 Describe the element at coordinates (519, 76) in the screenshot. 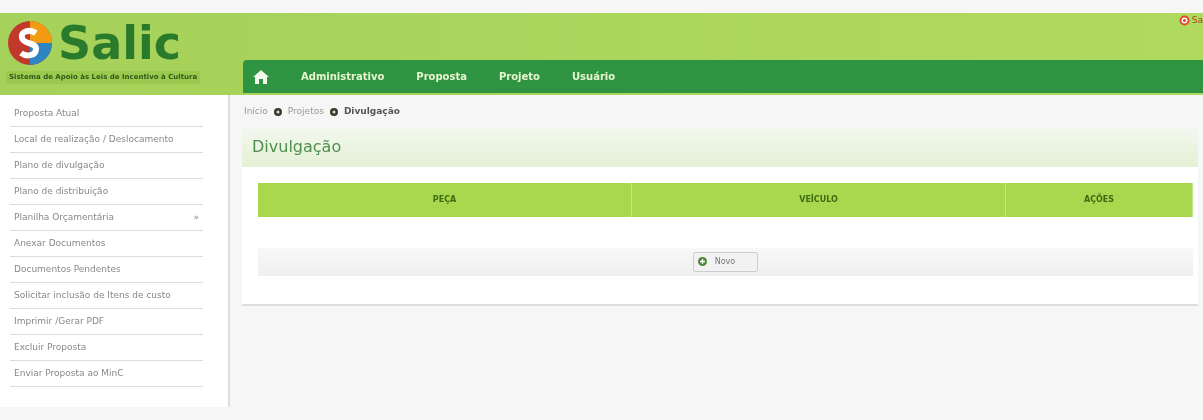

I see `nav-link: Projeto` at that location.